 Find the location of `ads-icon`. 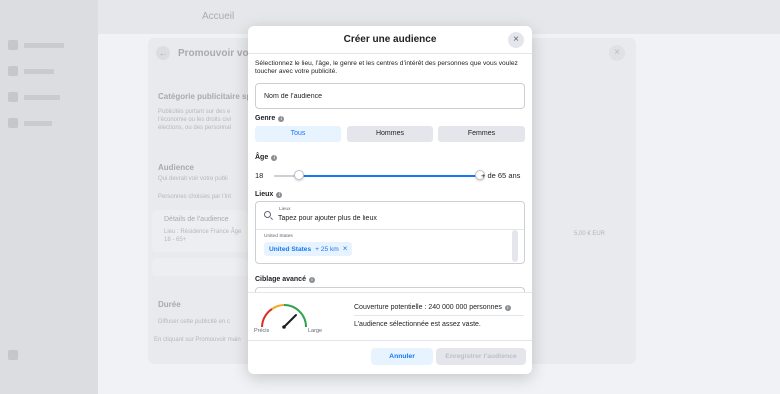

ads-icon is located at coordinates (13, 71).